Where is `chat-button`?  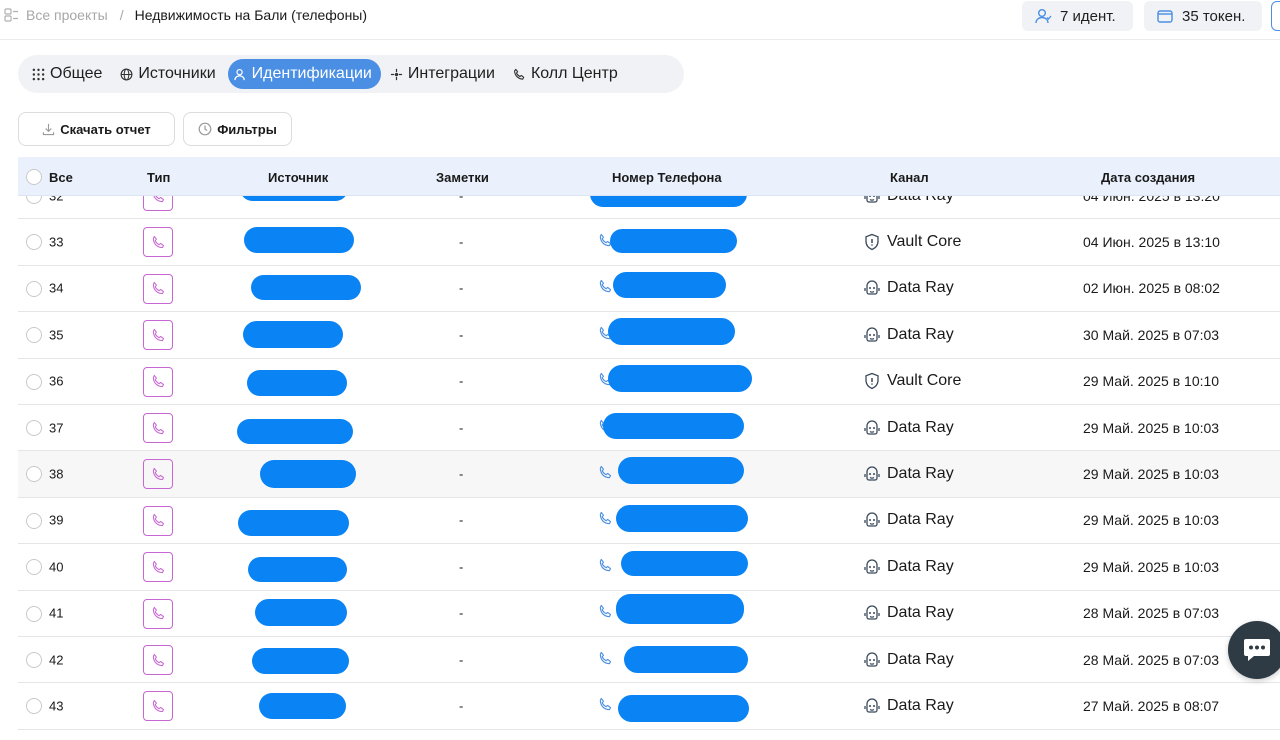 chat-button is located at coordinates (1254, 650).